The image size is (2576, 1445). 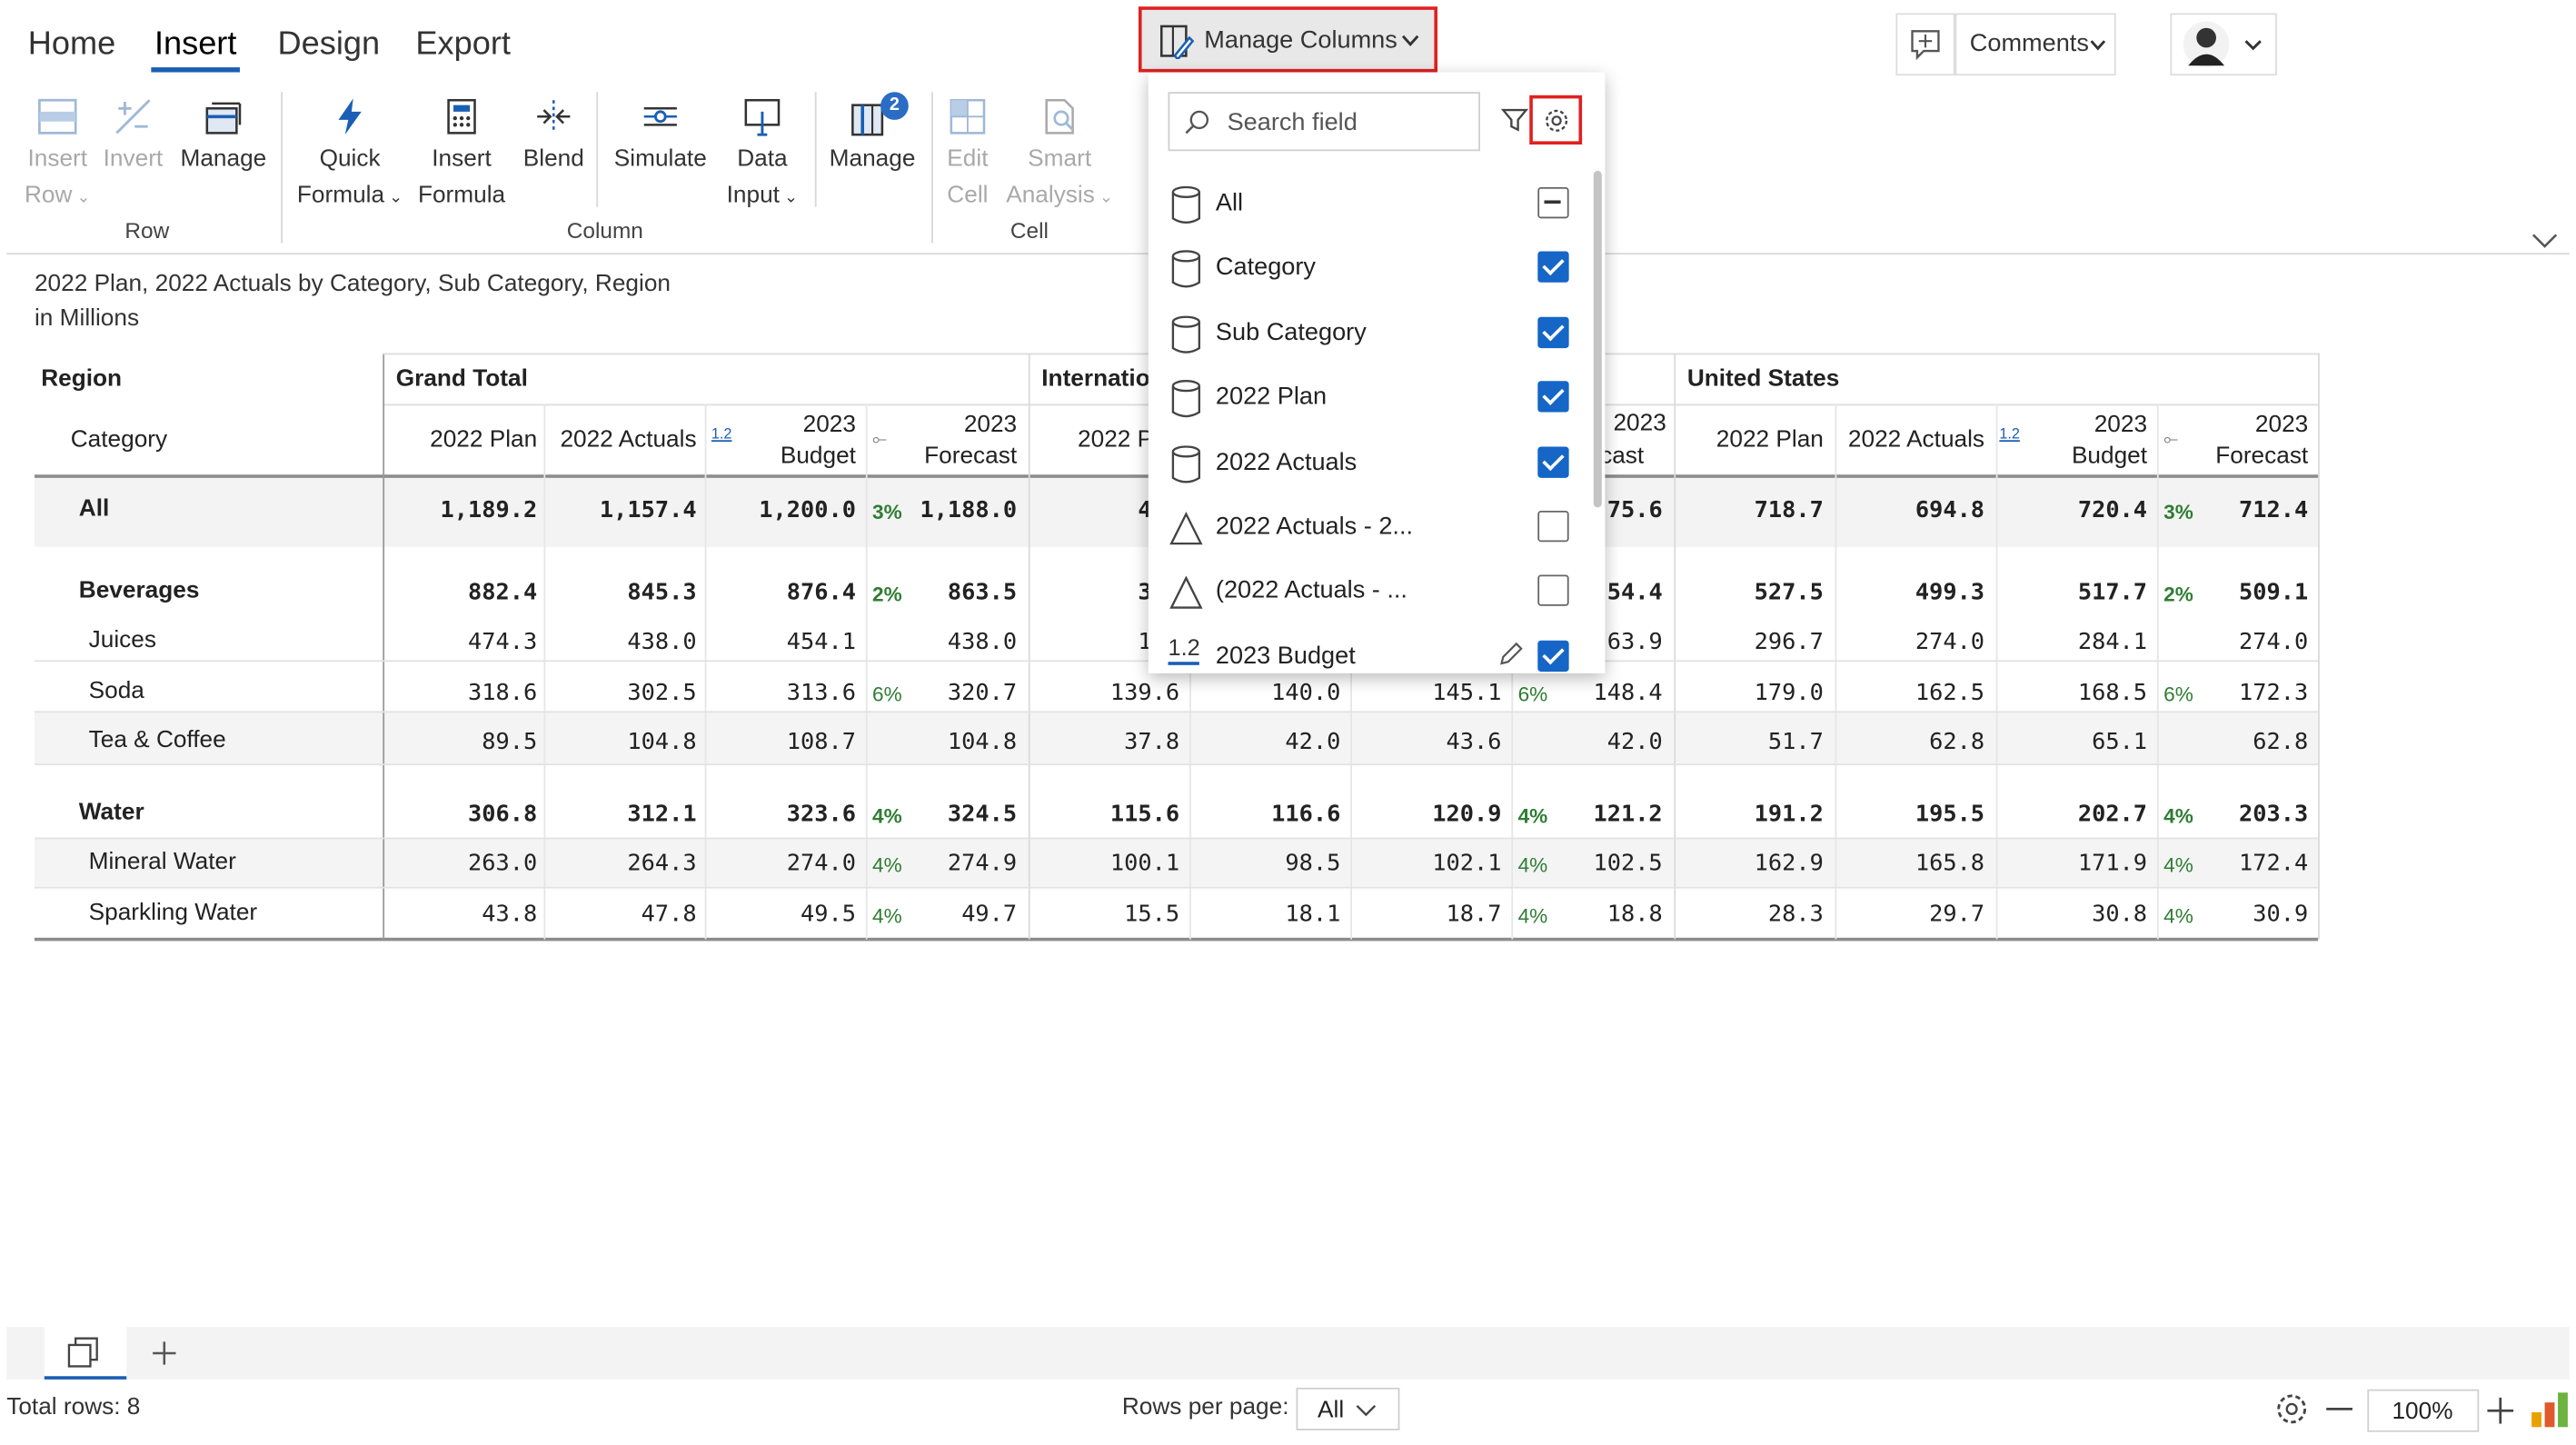 What do you see at coordinates (1105, 815) in the screenshot?
I see `table-cell: 115.6` at bounding box center [1105, 815].